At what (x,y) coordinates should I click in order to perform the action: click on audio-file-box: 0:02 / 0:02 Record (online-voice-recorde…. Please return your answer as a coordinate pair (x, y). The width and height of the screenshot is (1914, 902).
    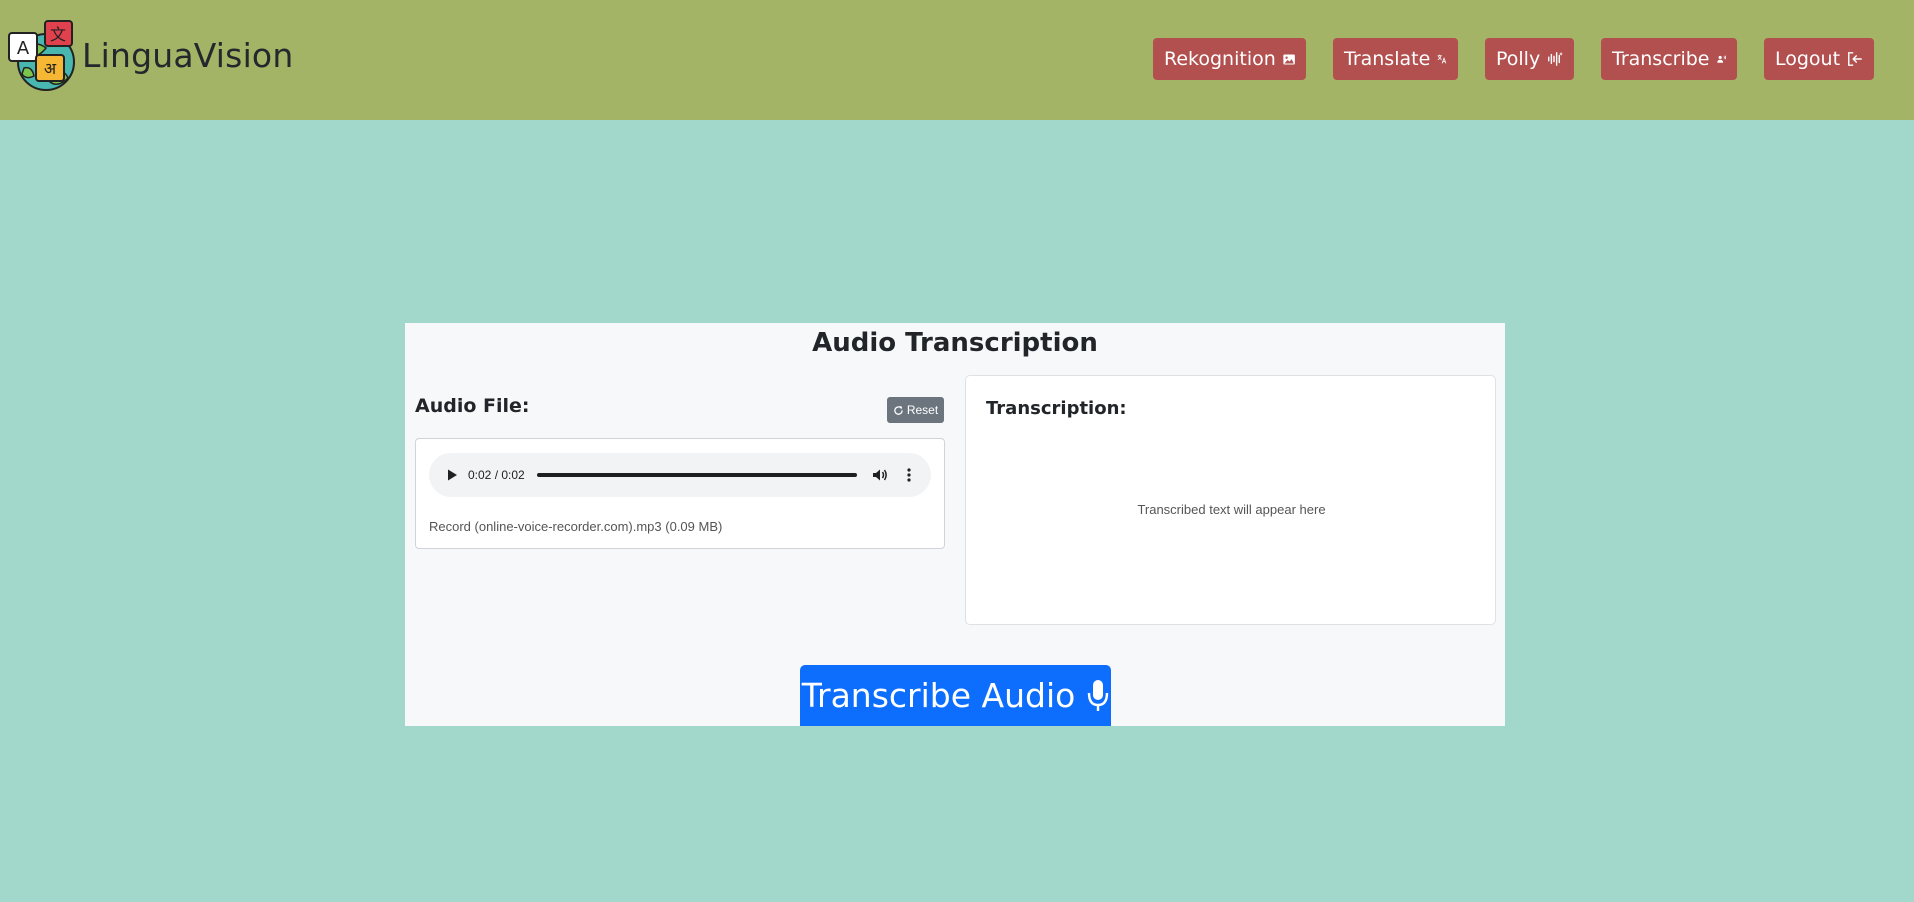
    Looking at the image, I should click on (680, 493).